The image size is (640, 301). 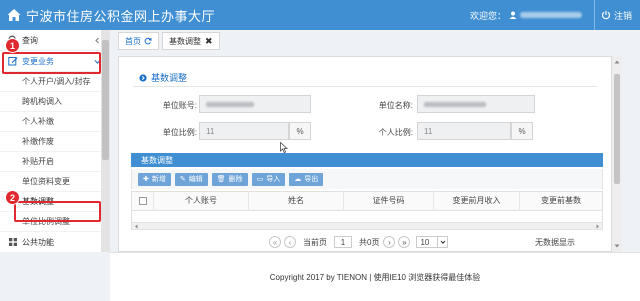 I want to click on grid-section-title: 基数调整, so click(x=367, y=160).